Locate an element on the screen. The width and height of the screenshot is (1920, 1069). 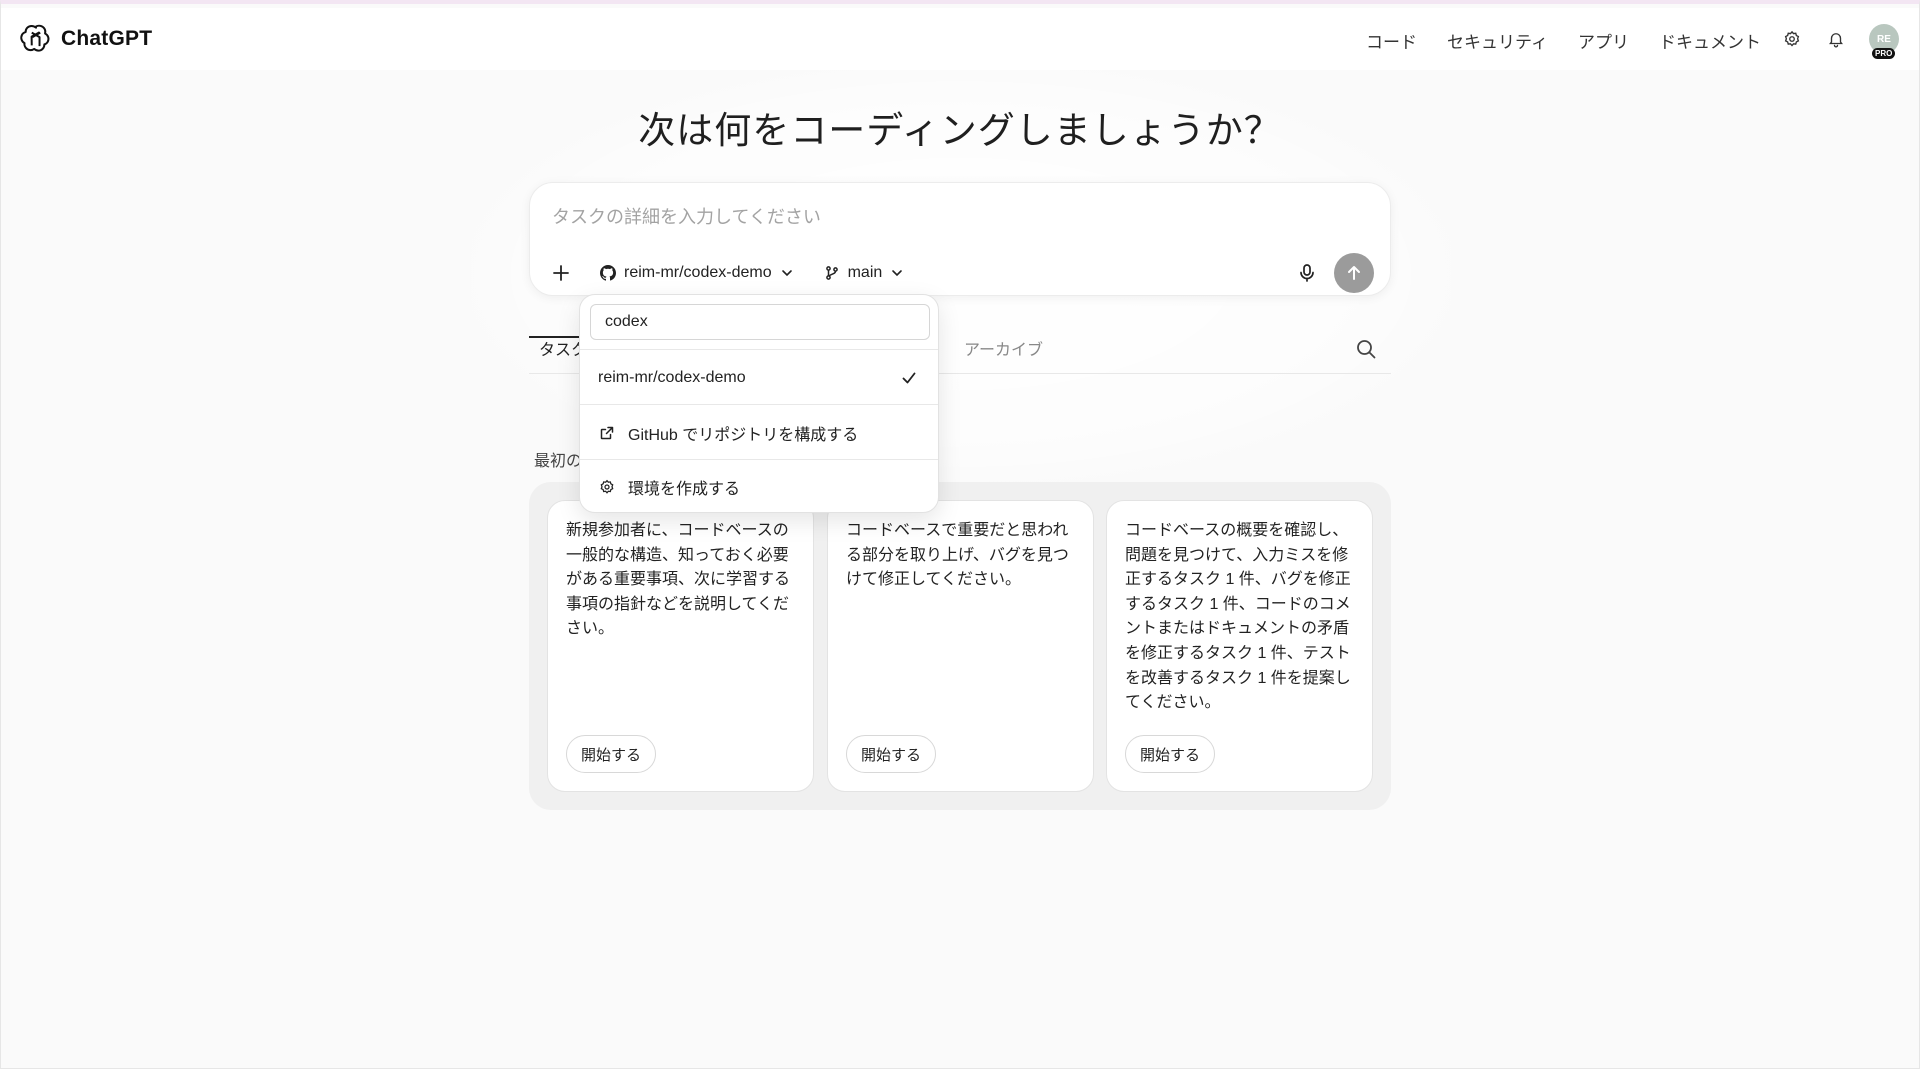
card-description: コードベースで重要だと思われる部分を取り上げ、バグを見つけて修正してください。 is located at coordinates (957, 555).